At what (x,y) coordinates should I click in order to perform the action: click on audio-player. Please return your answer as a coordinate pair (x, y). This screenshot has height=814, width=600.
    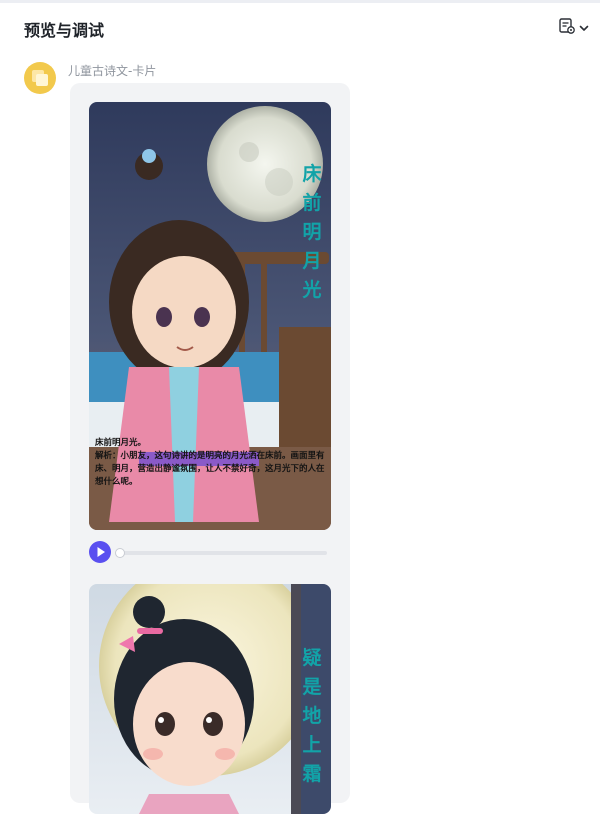
    Looking at the image, I should click on (210, 552).